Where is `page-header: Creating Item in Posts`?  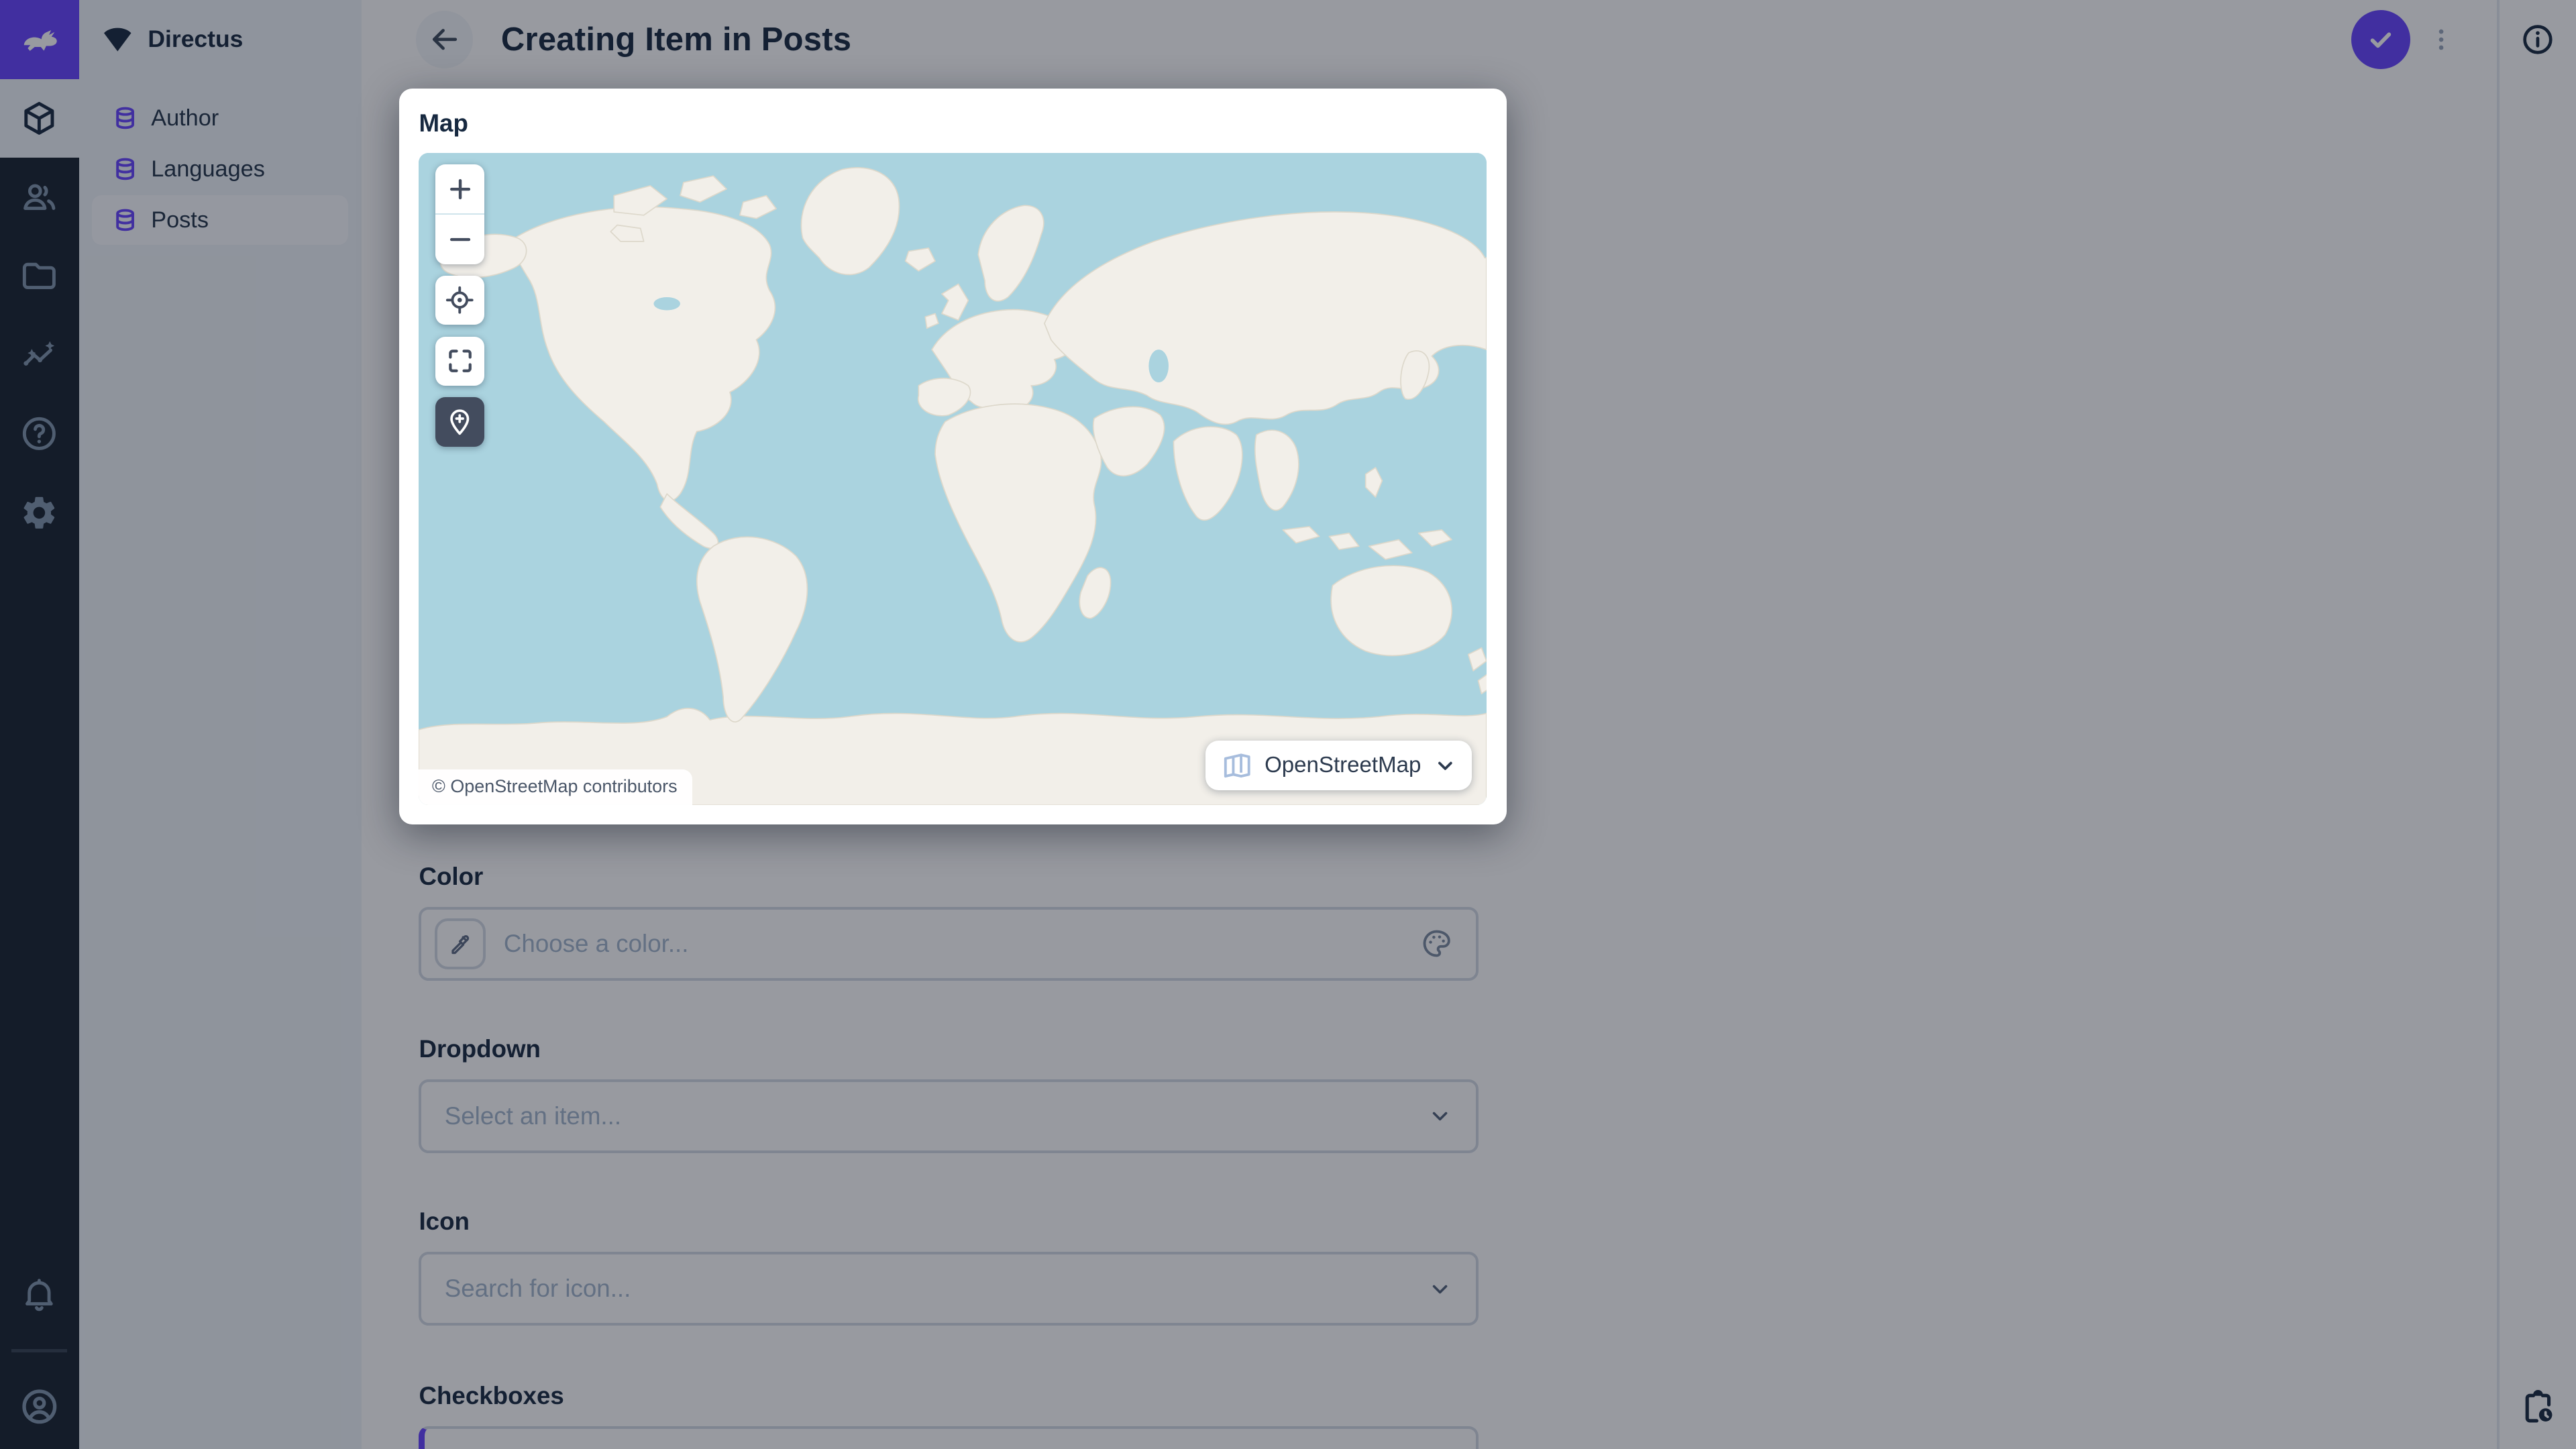
page-header: Creating Item in Posts is located at coordinates (1430, 39).